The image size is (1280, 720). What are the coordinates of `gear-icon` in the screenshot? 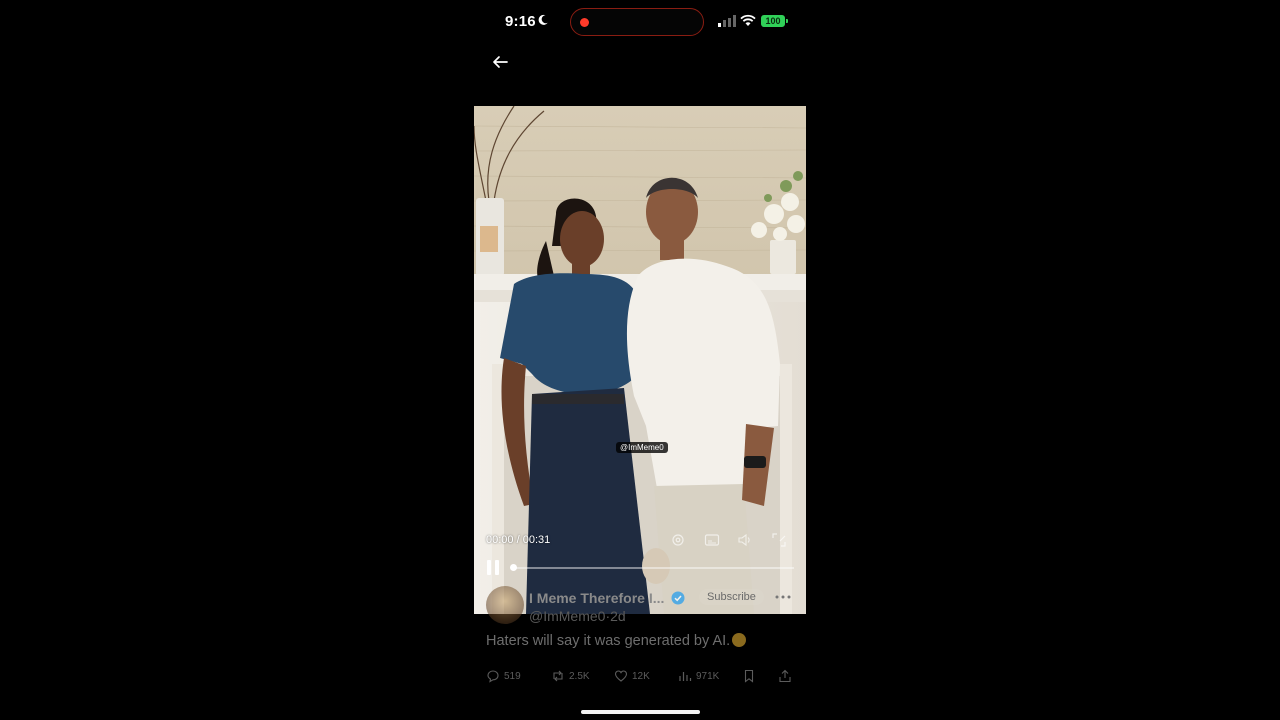 It's located at (678, 540).